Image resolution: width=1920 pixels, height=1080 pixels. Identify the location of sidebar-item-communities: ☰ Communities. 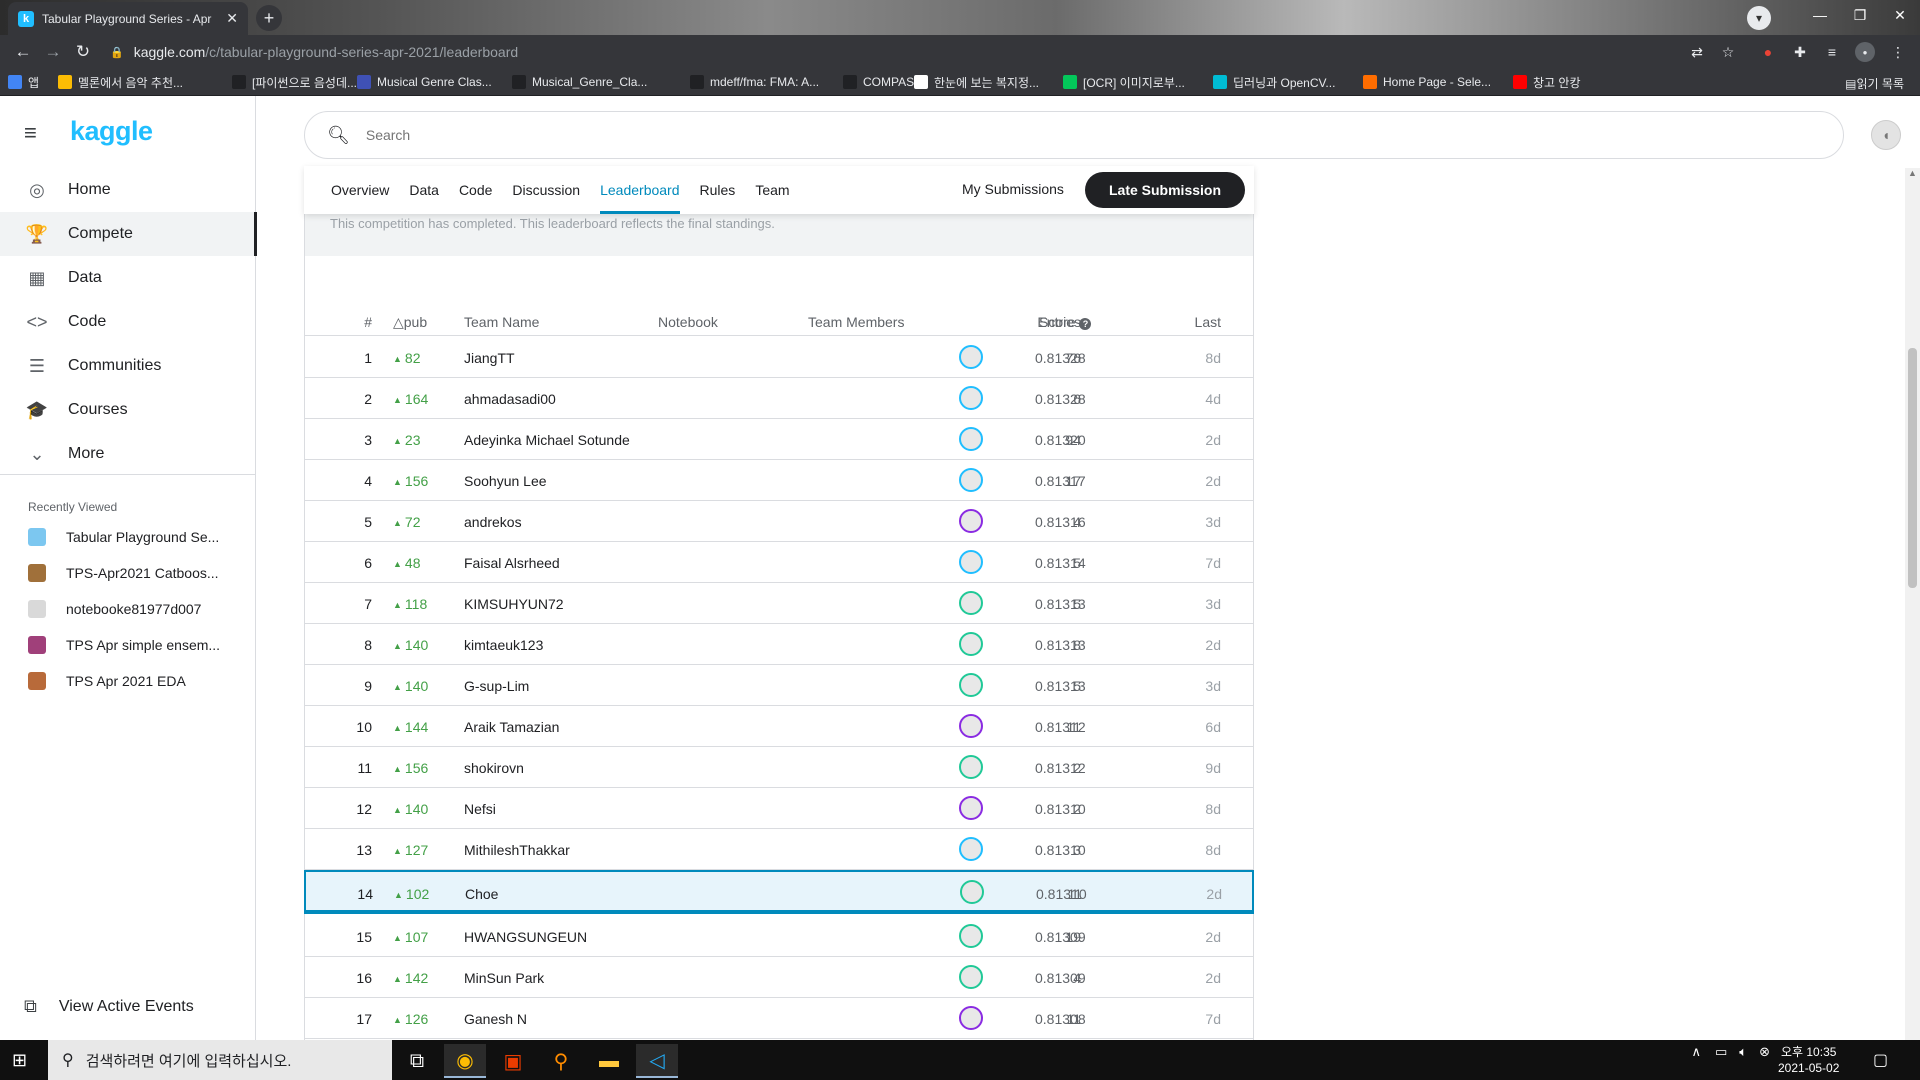
(128, 366).